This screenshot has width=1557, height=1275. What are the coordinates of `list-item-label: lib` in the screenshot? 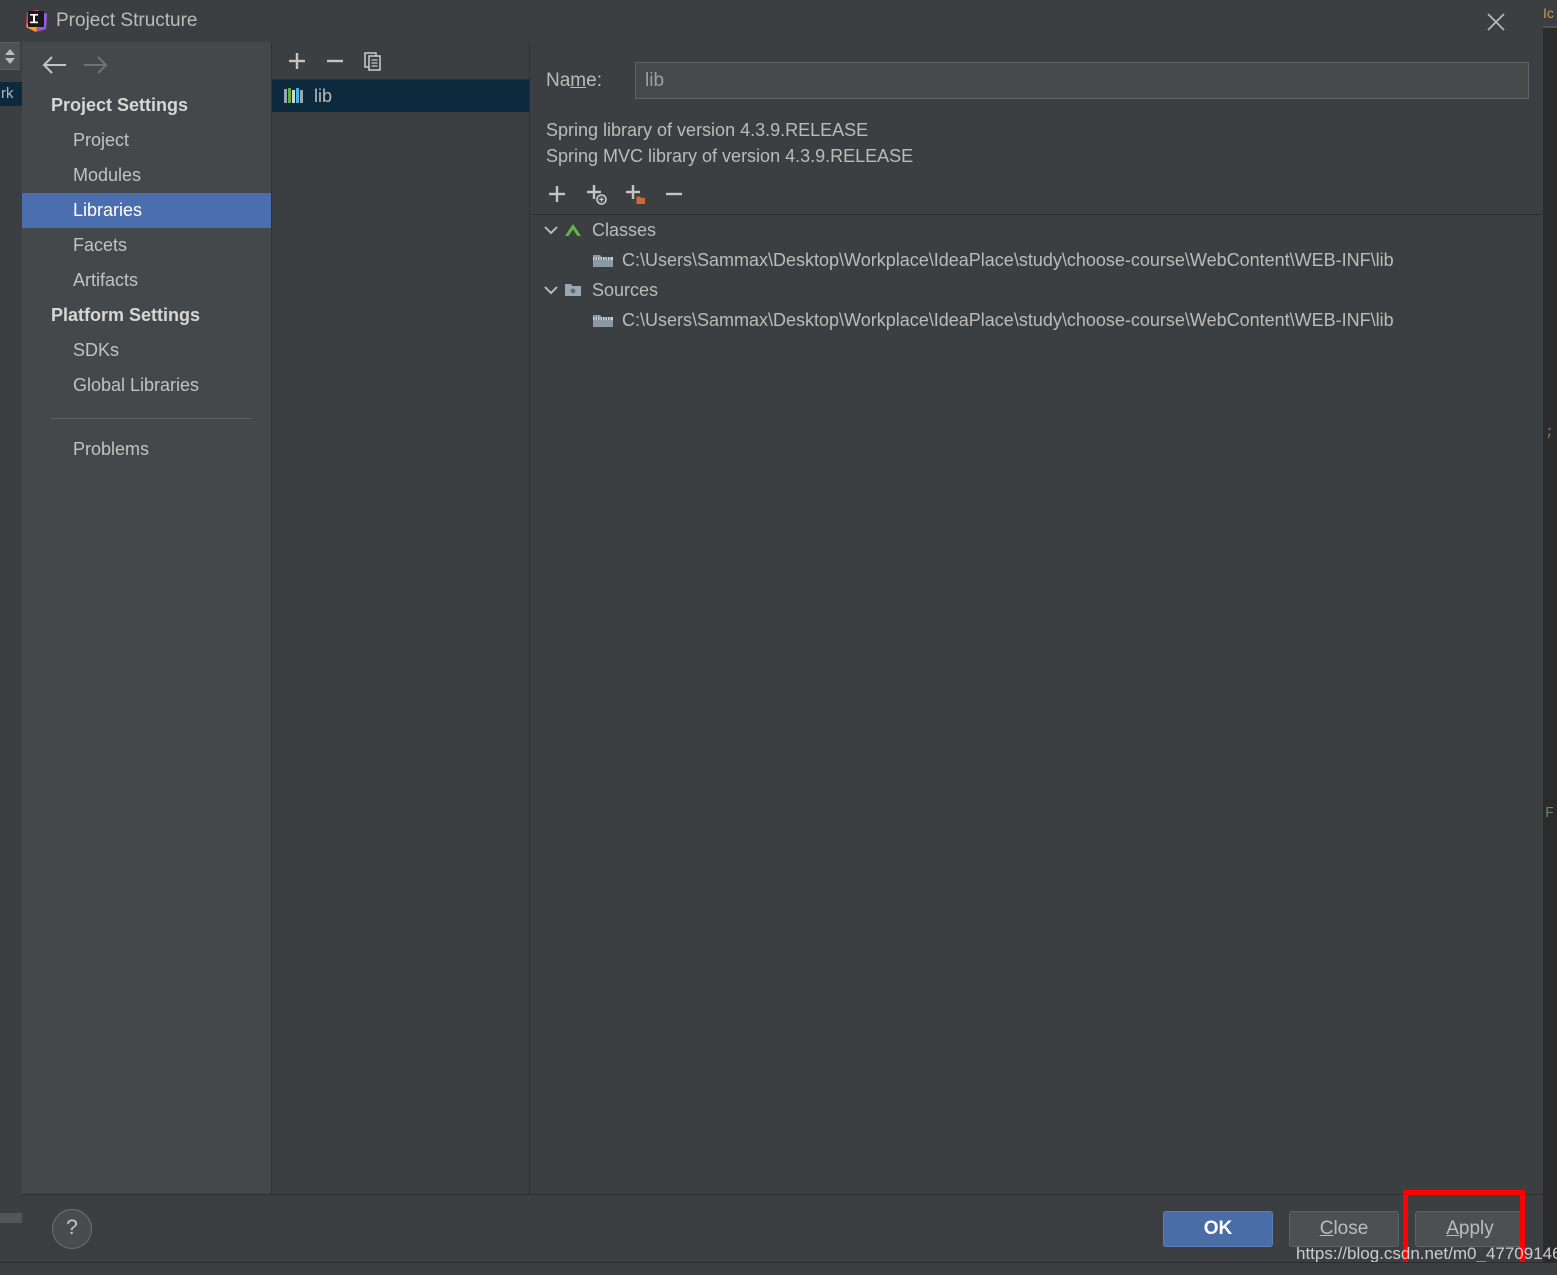 It's located at (323, 95).